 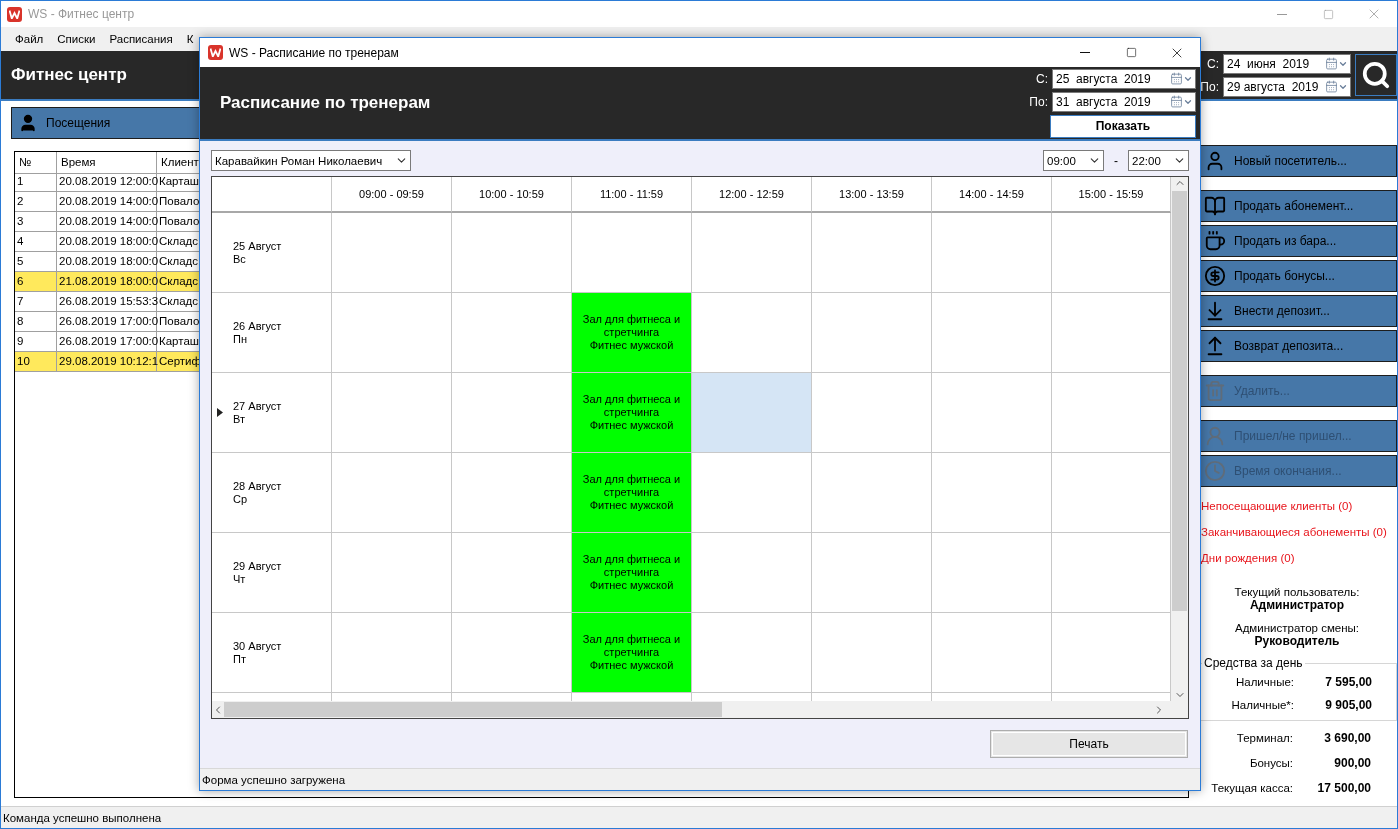 What do you see at coordinates (1297, 605) in the screenshot?
I see `current-user: Администратор` at bounding box center [1297, 605].